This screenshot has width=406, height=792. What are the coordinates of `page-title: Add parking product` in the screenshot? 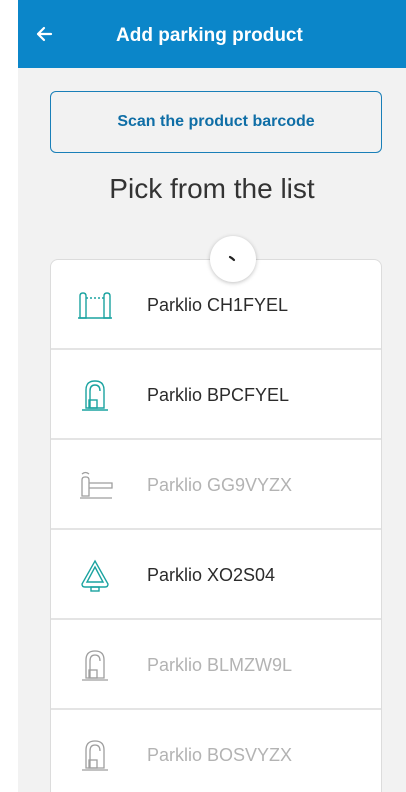 It's located at (209, 35).